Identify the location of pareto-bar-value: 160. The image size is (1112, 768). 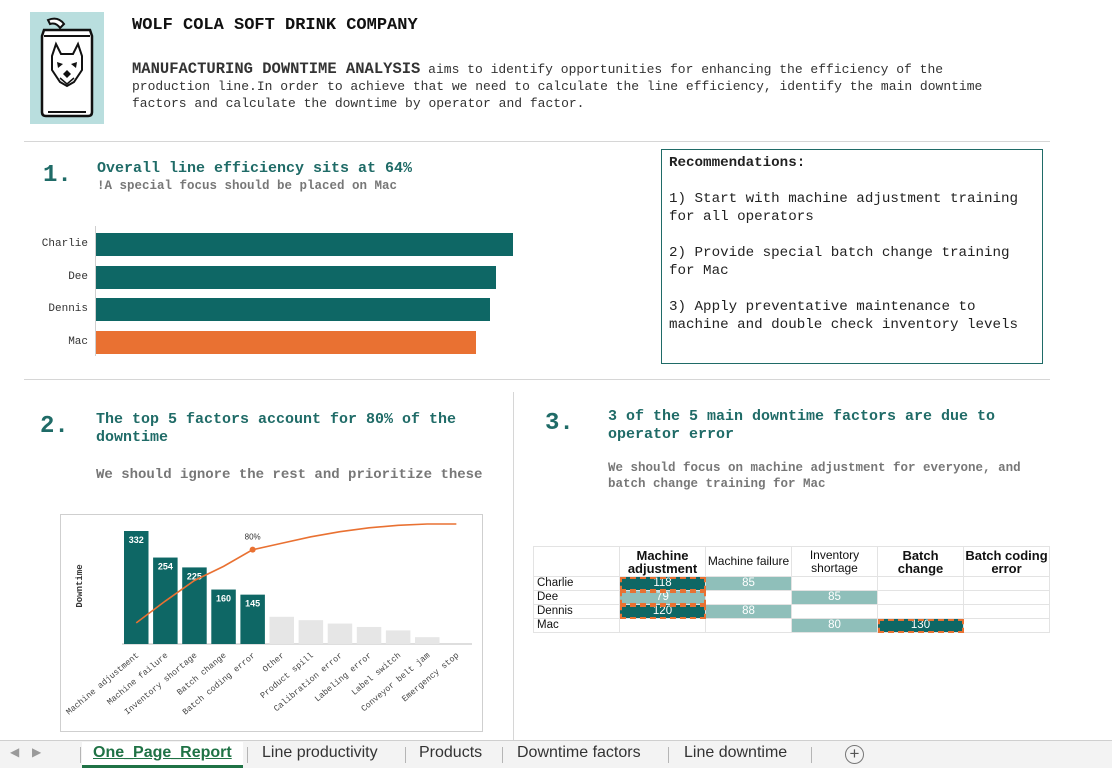
(223, 599).